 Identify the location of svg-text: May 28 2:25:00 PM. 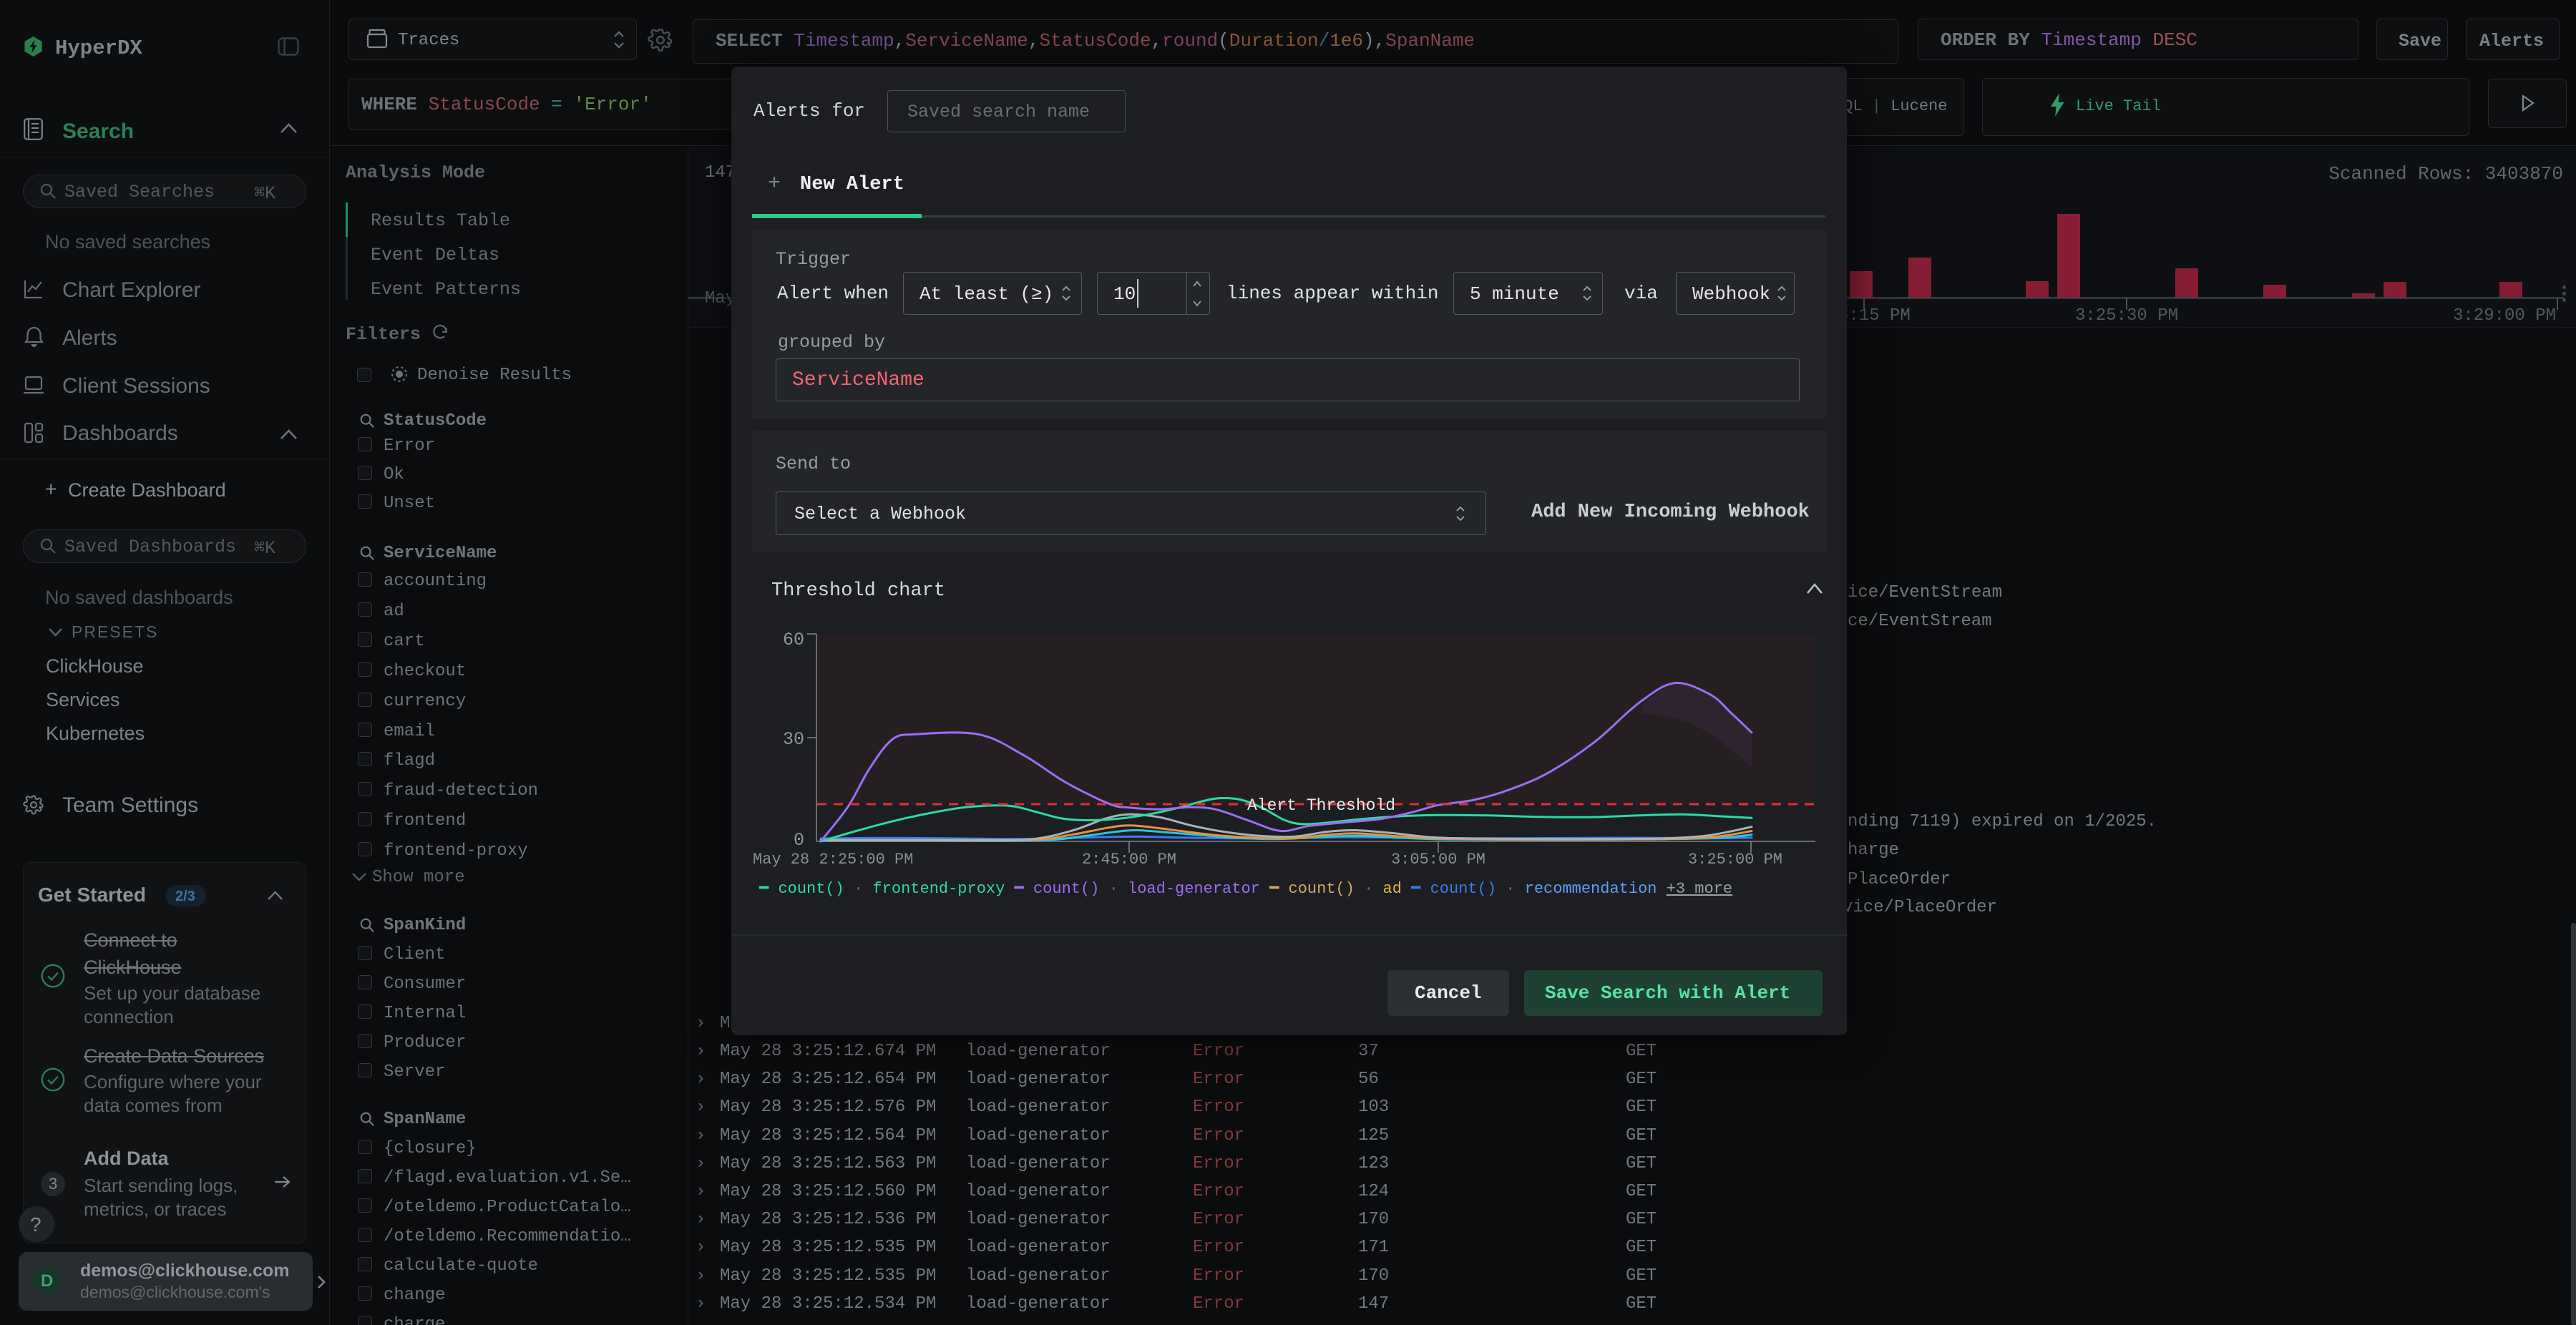
(833, 860).